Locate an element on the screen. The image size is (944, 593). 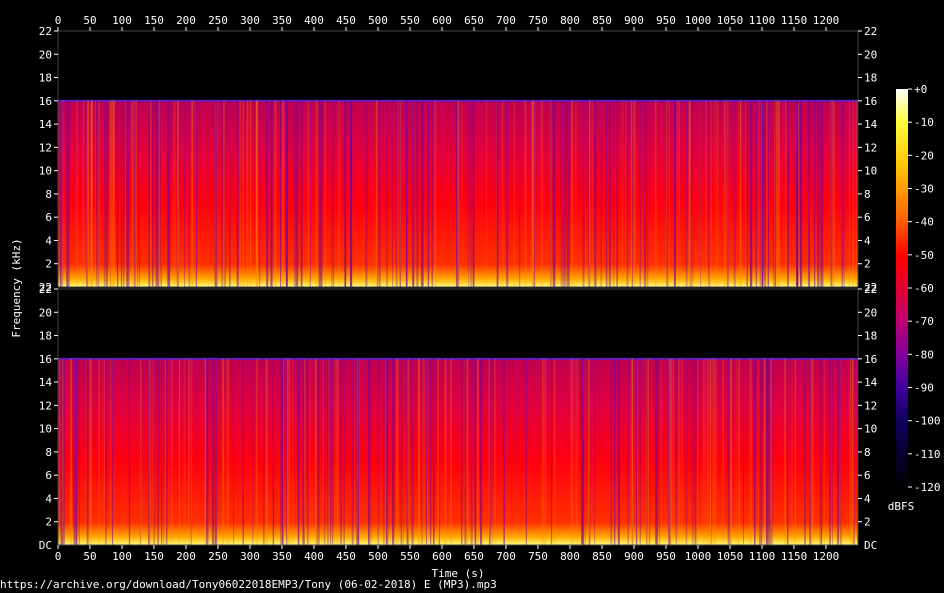
y-tick-label: 6 is located at coordinates (48, 217).